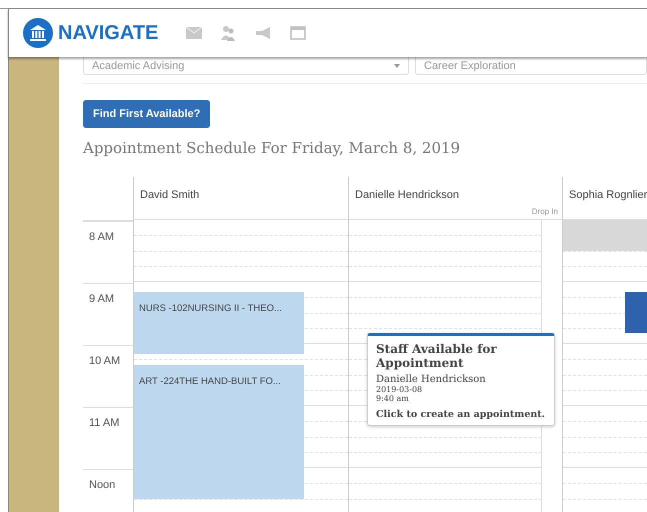 The image size is (647, 512). Describe the element at coordinates (431, 379) in the screenshot. I see `tooltip-staff: Danielle Hendrickson` at that location.